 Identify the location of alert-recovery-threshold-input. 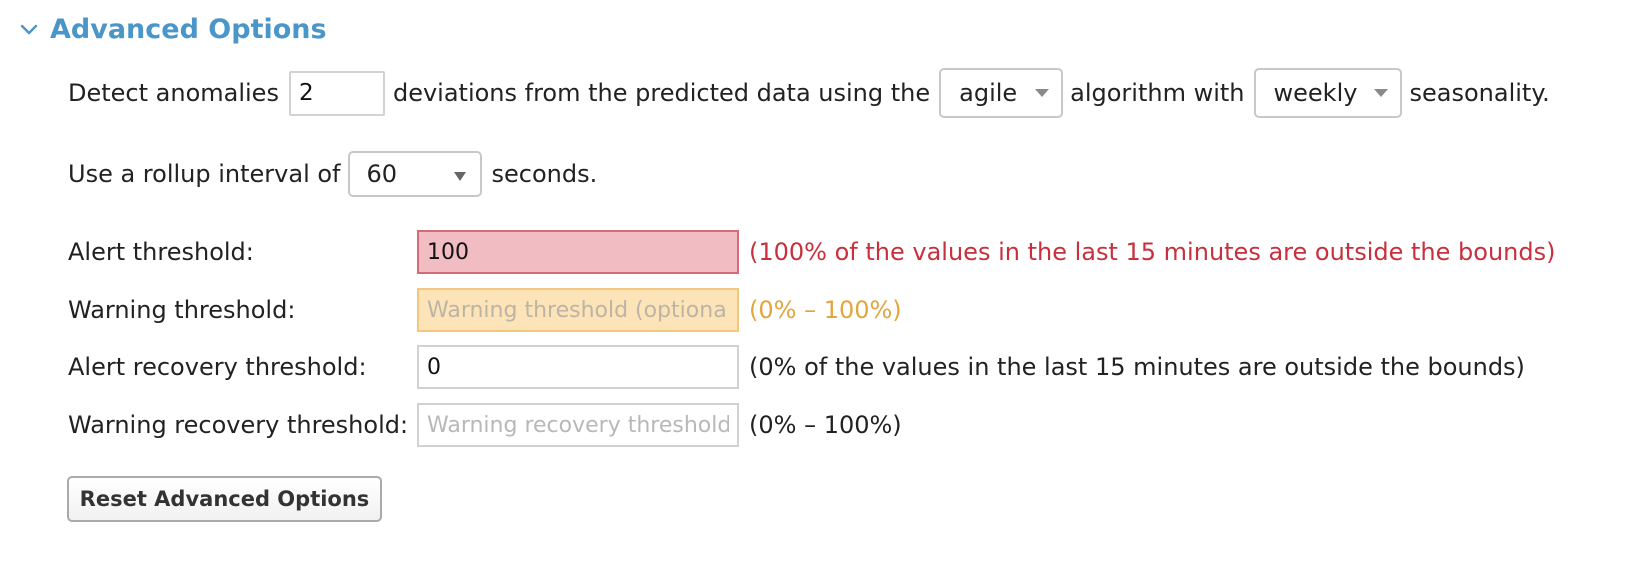
(578, 367).